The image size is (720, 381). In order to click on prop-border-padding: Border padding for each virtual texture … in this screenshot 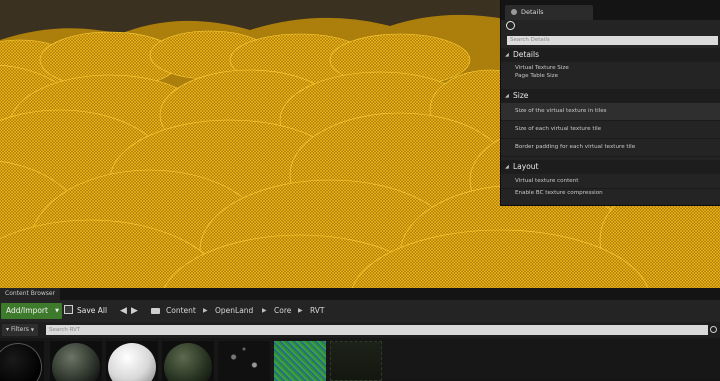, I will do `click(610, 148)`.